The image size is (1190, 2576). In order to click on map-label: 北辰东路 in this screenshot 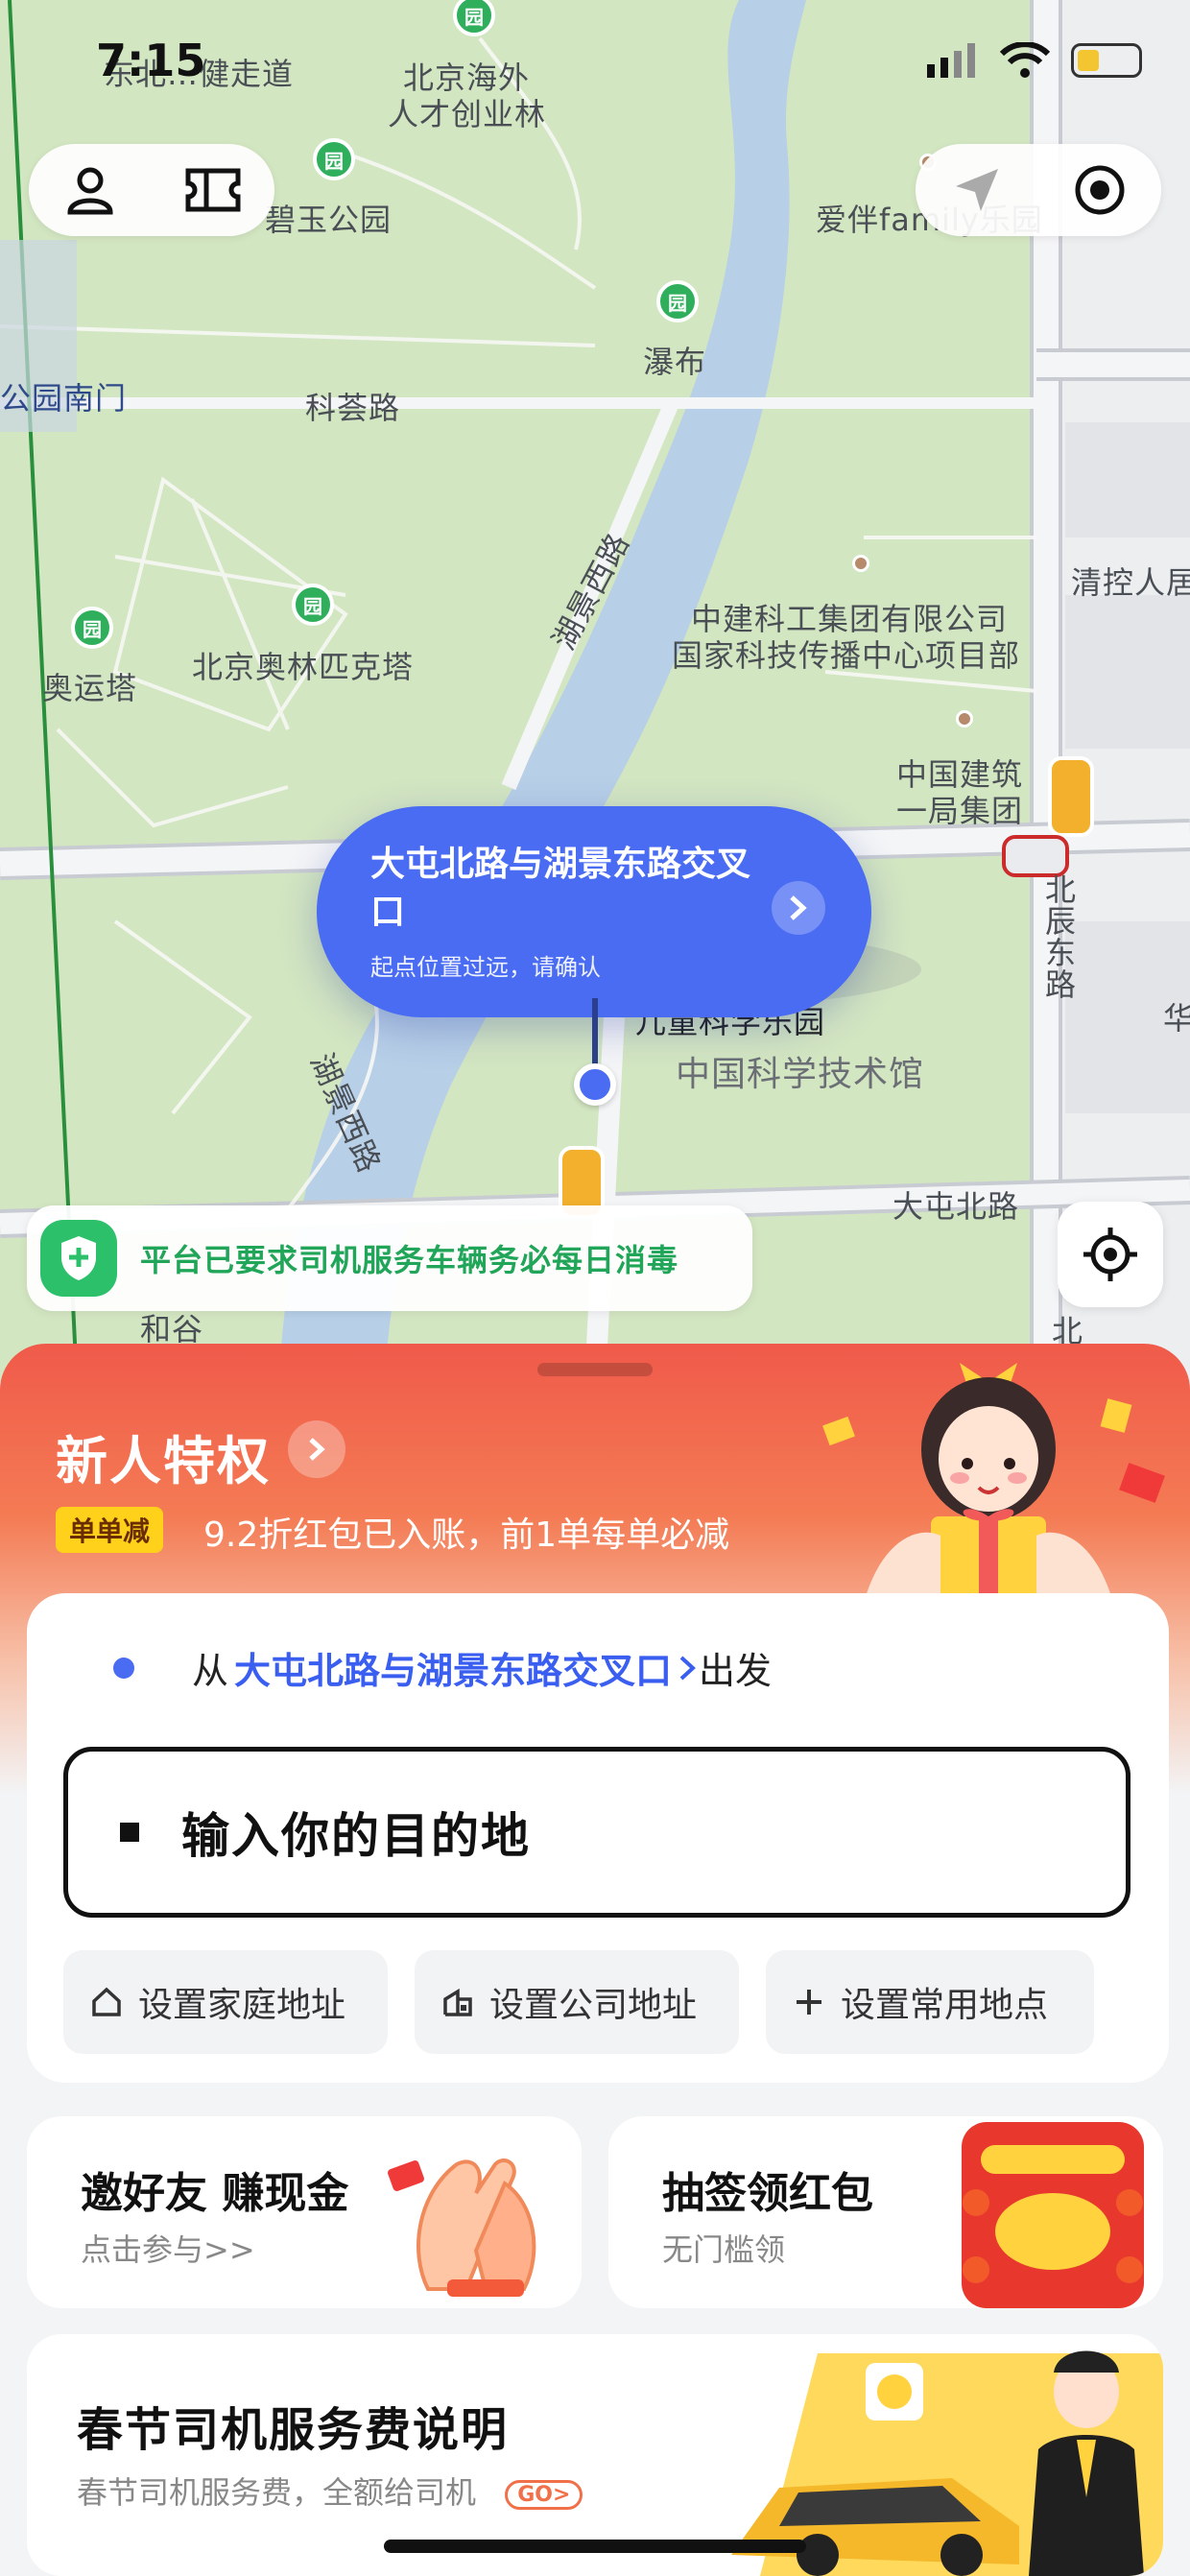, I will do `click(1059, 936)`.